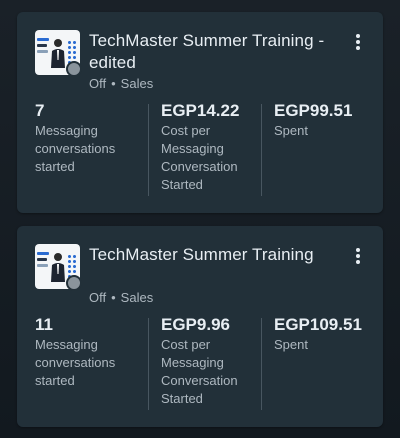 The image size is (400, 438). Describe the element at coordinates (195, 324) in the screenshot. I see `metric-value: EGP9.96` at that location.